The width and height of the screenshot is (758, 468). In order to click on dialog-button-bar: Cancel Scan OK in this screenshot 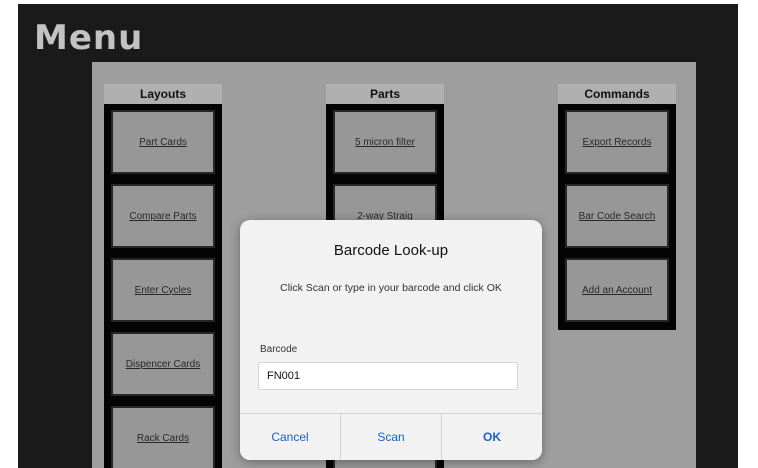, I will do `click(391, 436)`.